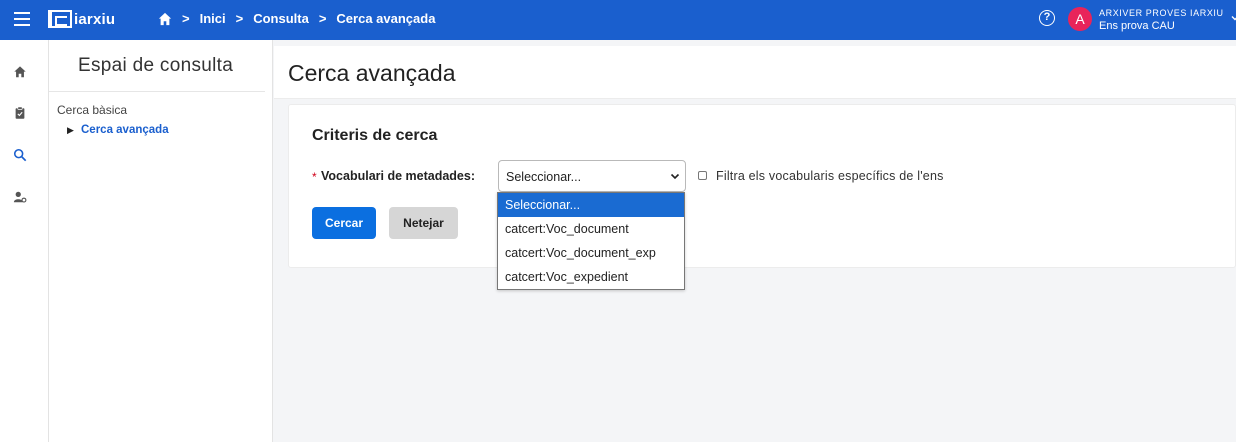 The height and width of the screenshot is (442, 1236). Describe the element at coordinates (213, 18) in the screenshot. I see `breadcrumb-inici: Inici` at that location.